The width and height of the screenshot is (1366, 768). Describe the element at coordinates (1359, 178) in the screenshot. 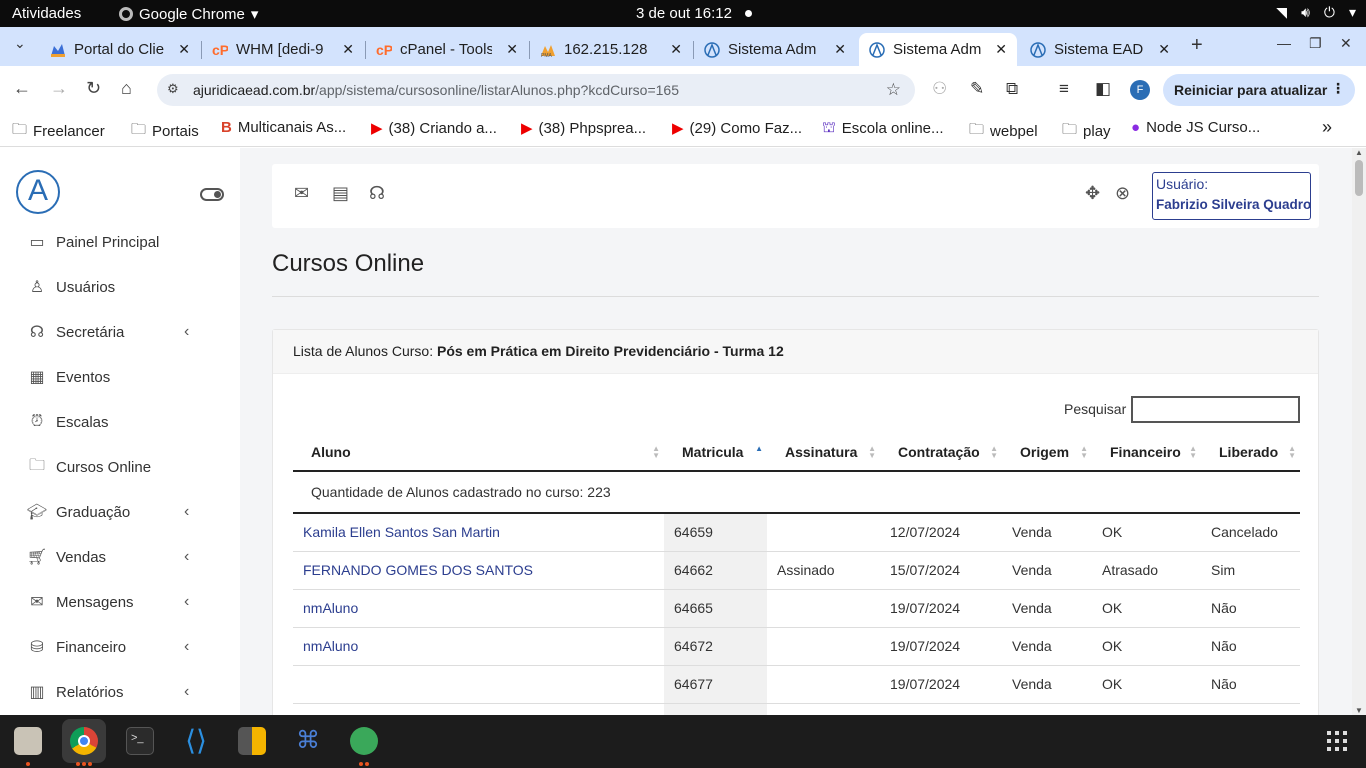

I see `scrollbar-thumb` at that location.